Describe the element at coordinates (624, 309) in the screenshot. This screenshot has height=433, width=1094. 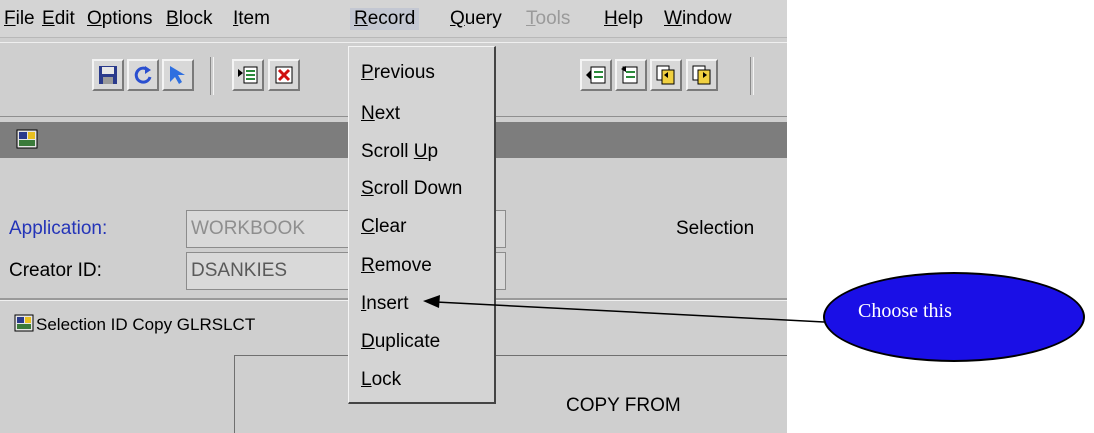
I see `annotation-arrow` at that location.